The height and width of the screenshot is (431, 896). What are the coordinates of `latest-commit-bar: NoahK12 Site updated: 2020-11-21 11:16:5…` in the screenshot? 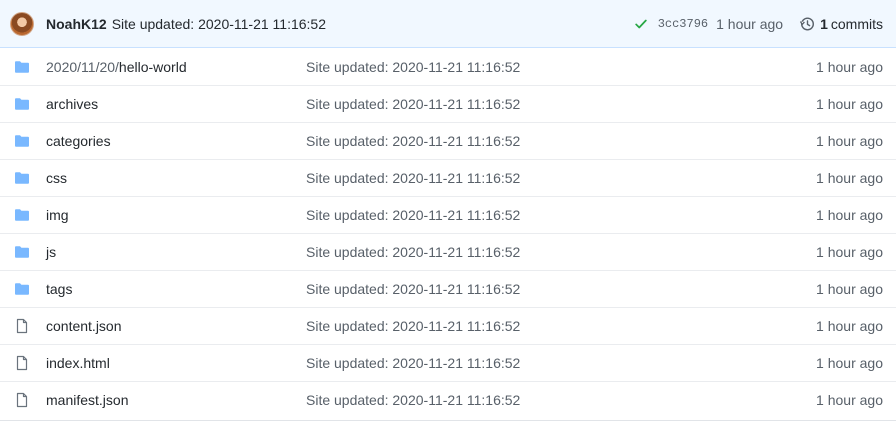 It's located at (448, 24).